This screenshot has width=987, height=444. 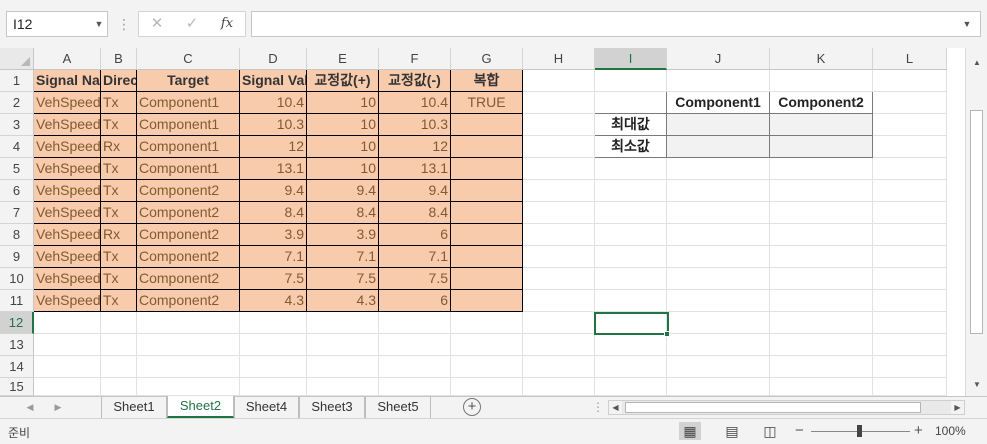 What do you see at coordinates (801, 431) in the screenshot?
I see `zoom-out-icon: −` at bounding box center [801, 431].